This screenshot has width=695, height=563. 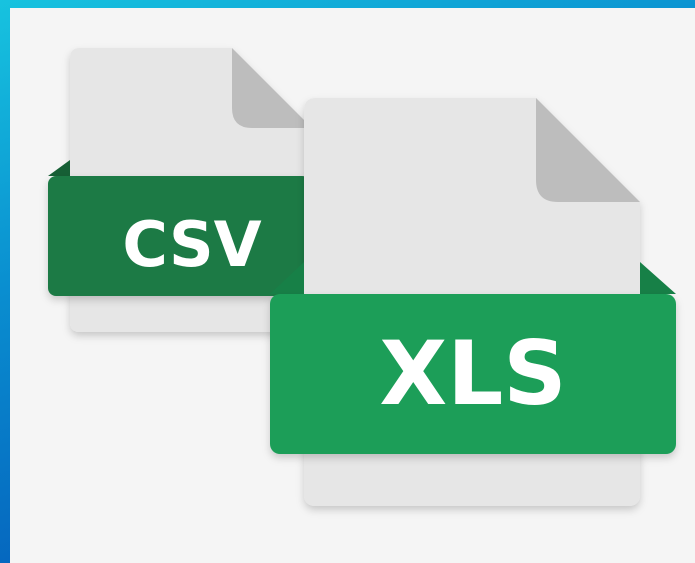 What do you see at coordinates (472, 373) in the screenshot?
I see `xls-label: XLS` at bounding box center [472, 373].